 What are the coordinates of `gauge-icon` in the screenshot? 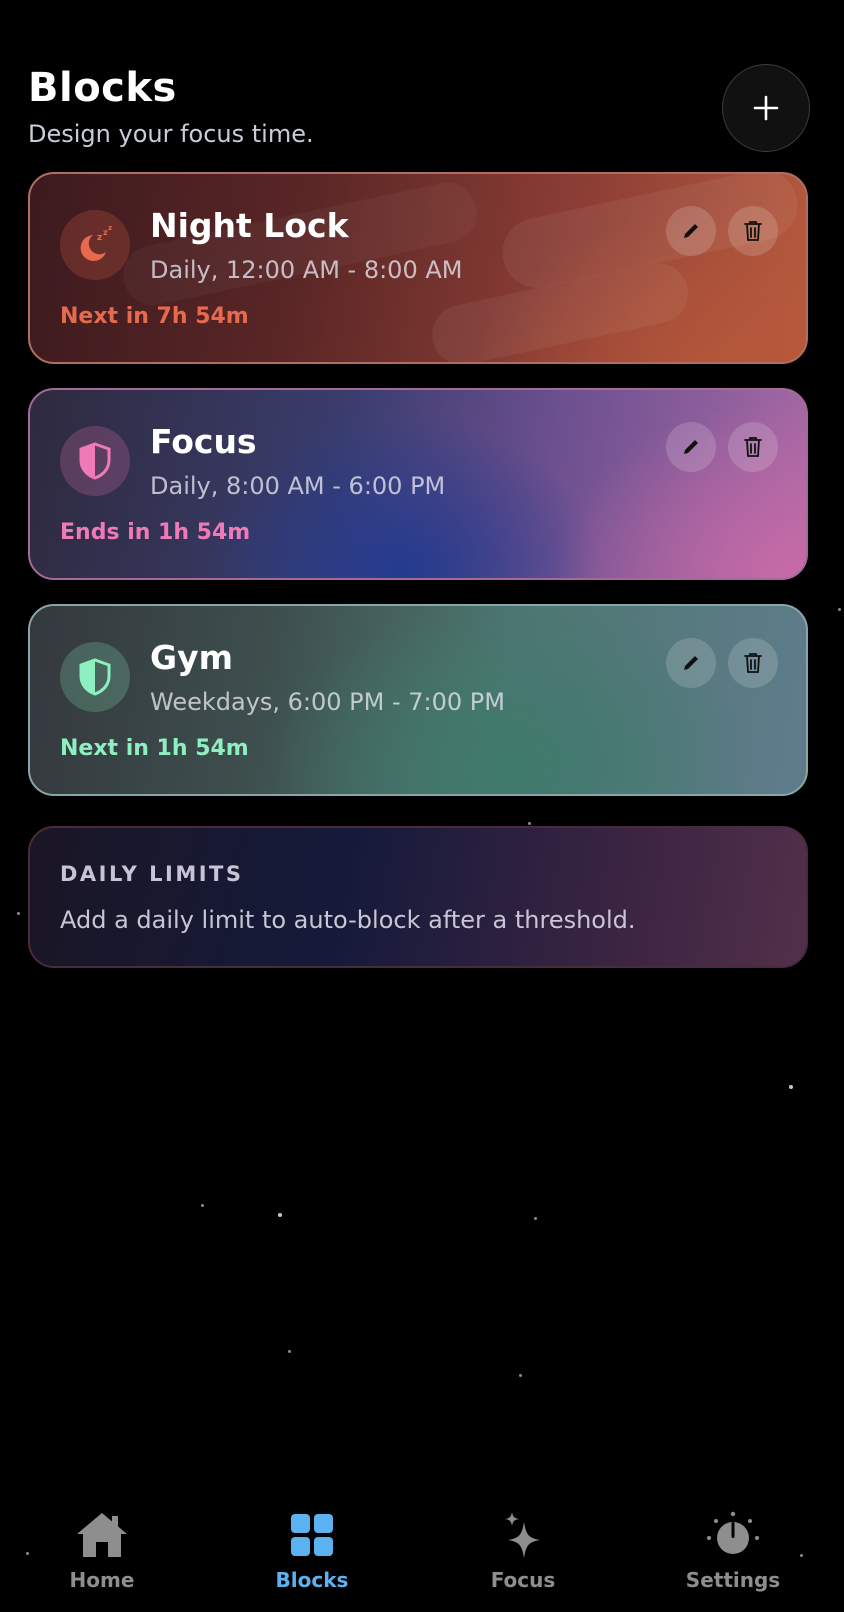 It's located at (733, 1532).